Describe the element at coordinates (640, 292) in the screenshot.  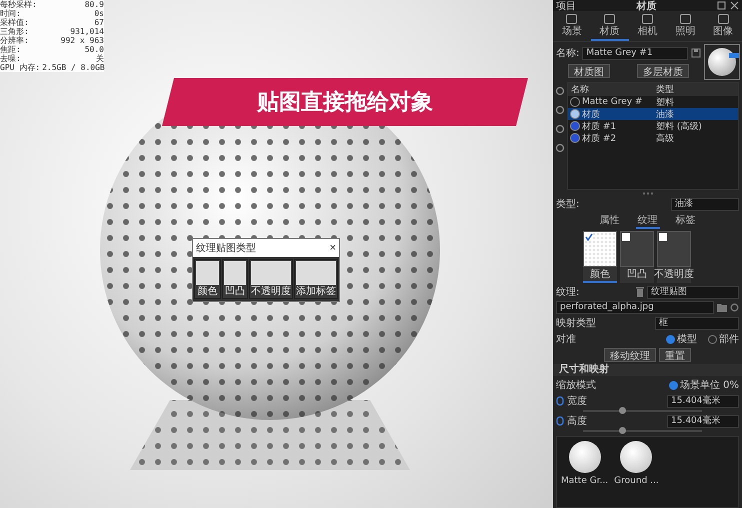
I see `trash-icon` at that location.